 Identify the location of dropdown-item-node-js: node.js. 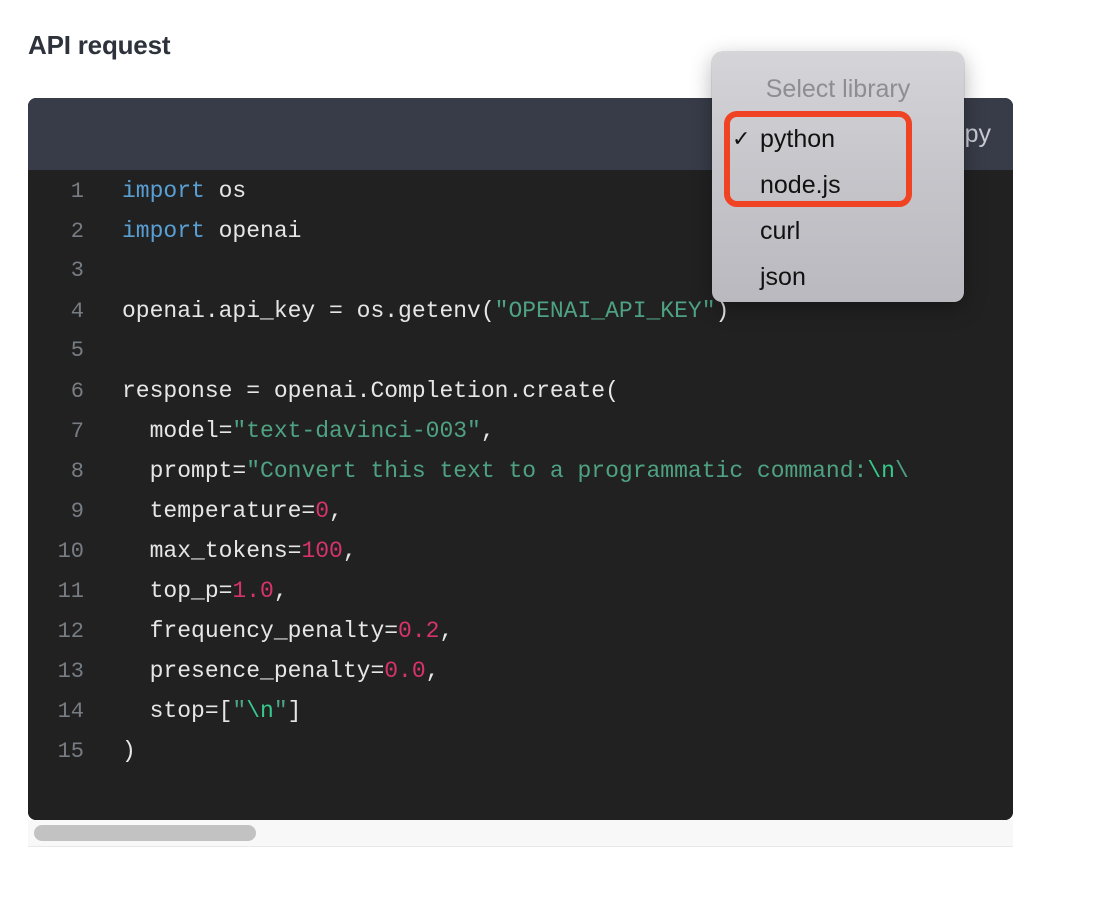
(838, 185).